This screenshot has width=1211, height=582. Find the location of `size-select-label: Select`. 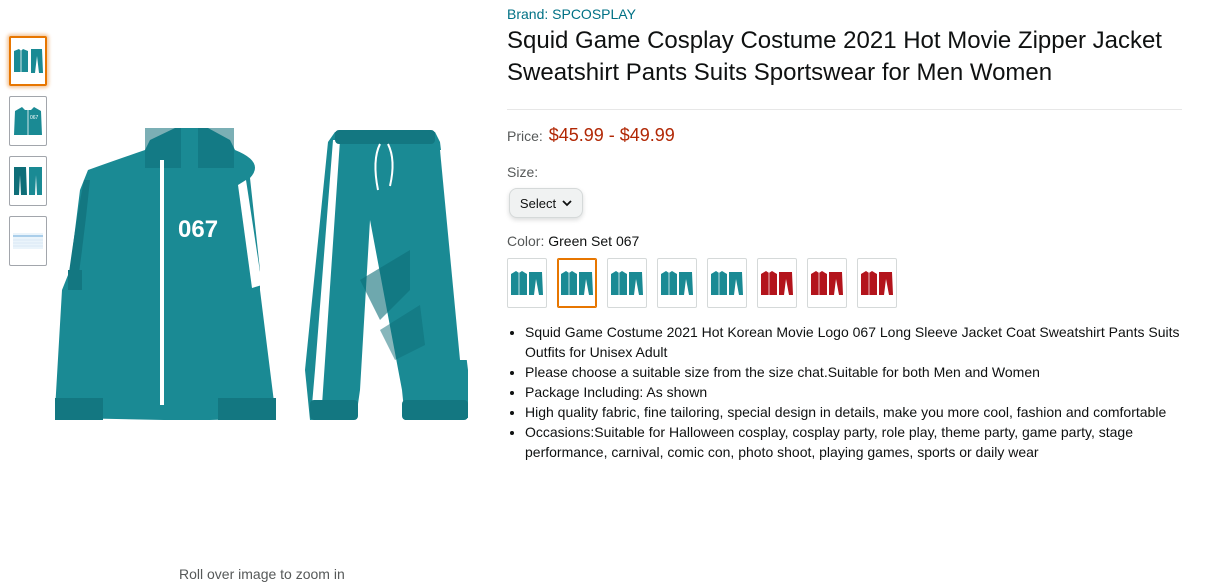

size-select-label: Select is located at coordinates (538, 203).